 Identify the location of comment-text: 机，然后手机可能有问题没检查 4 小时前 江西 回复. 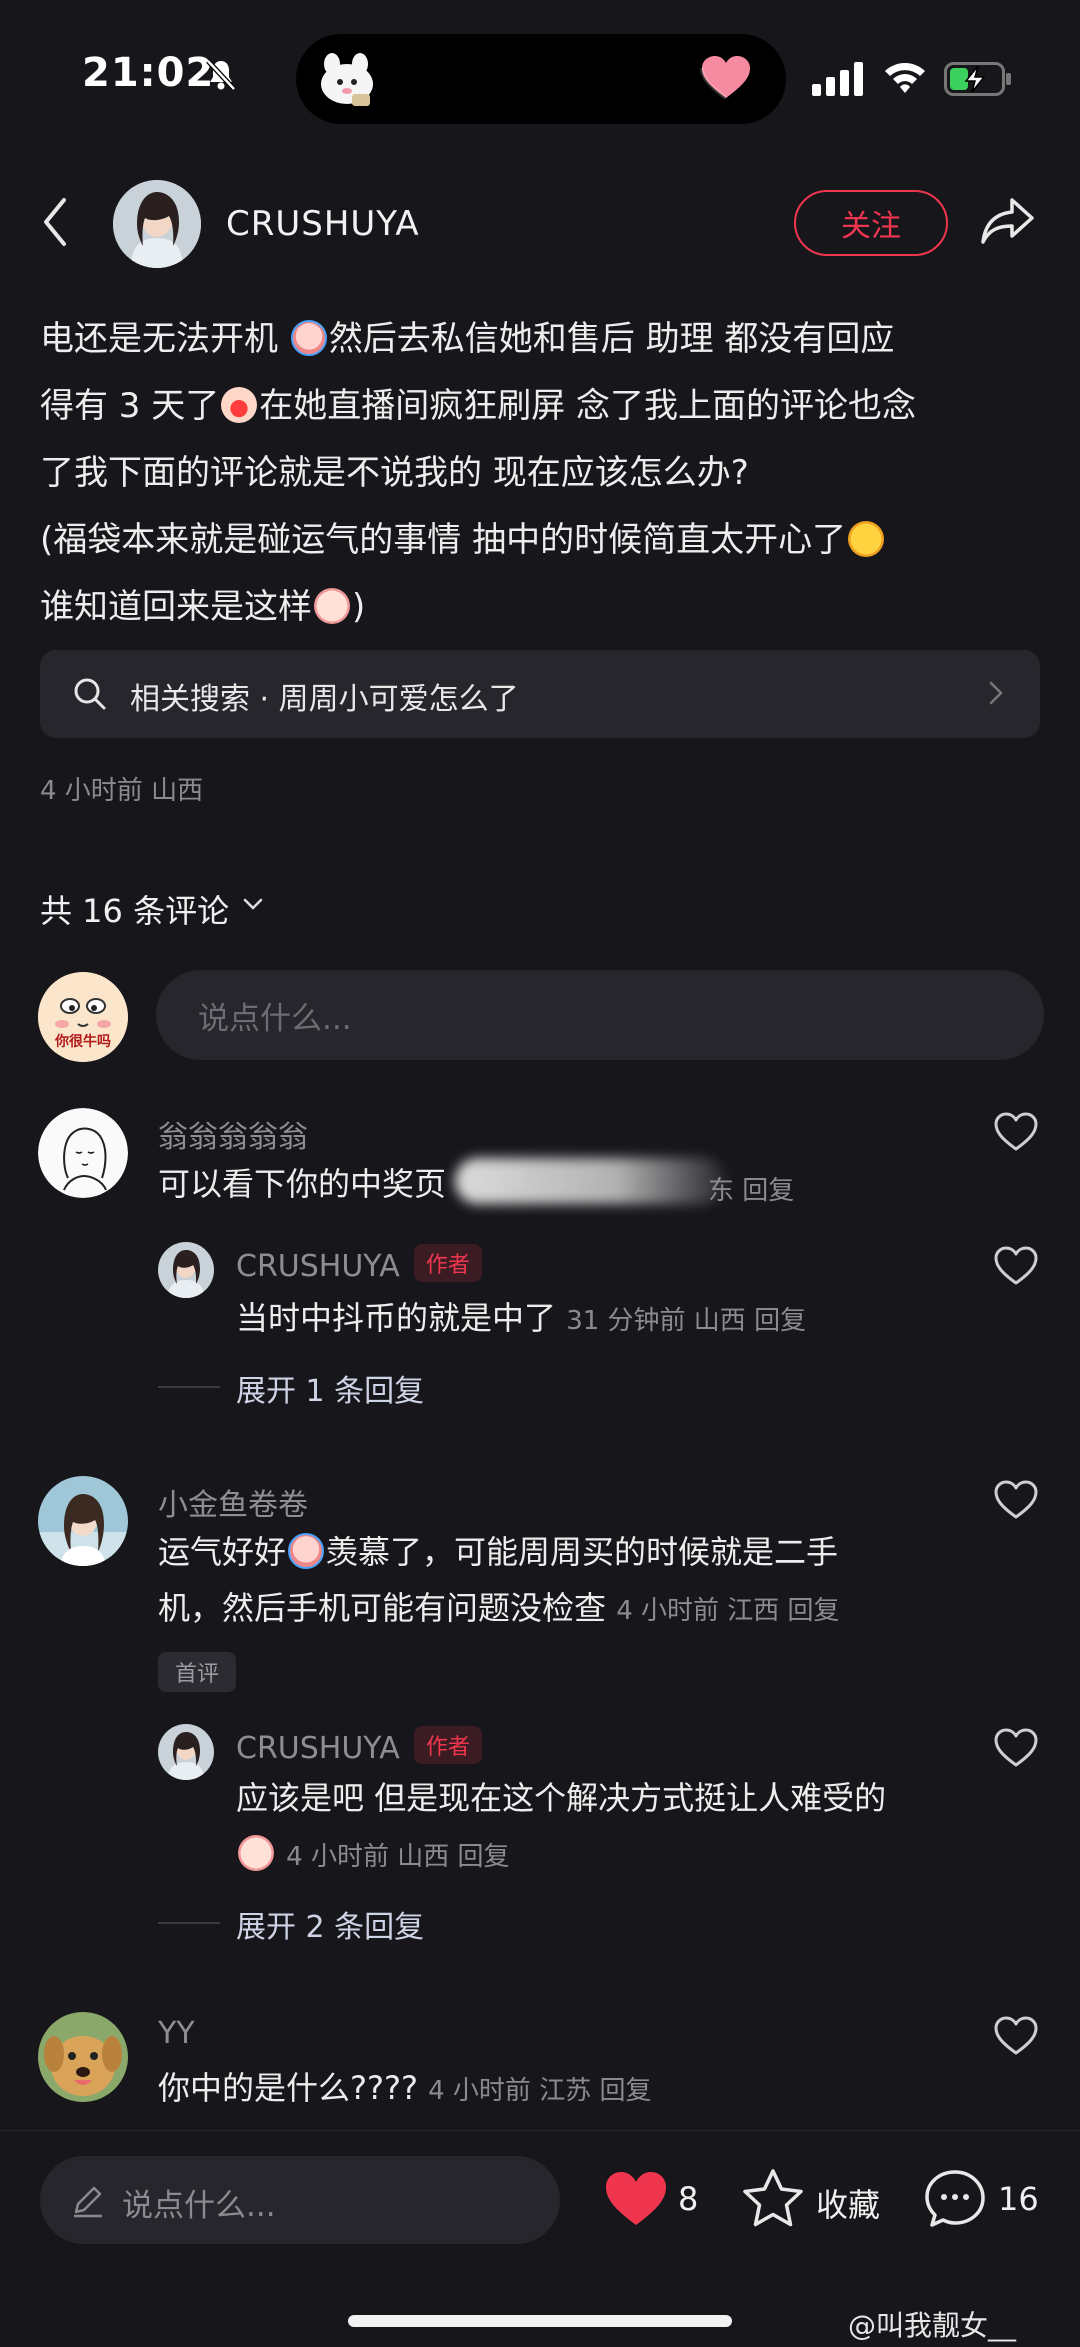
(499, 1609).